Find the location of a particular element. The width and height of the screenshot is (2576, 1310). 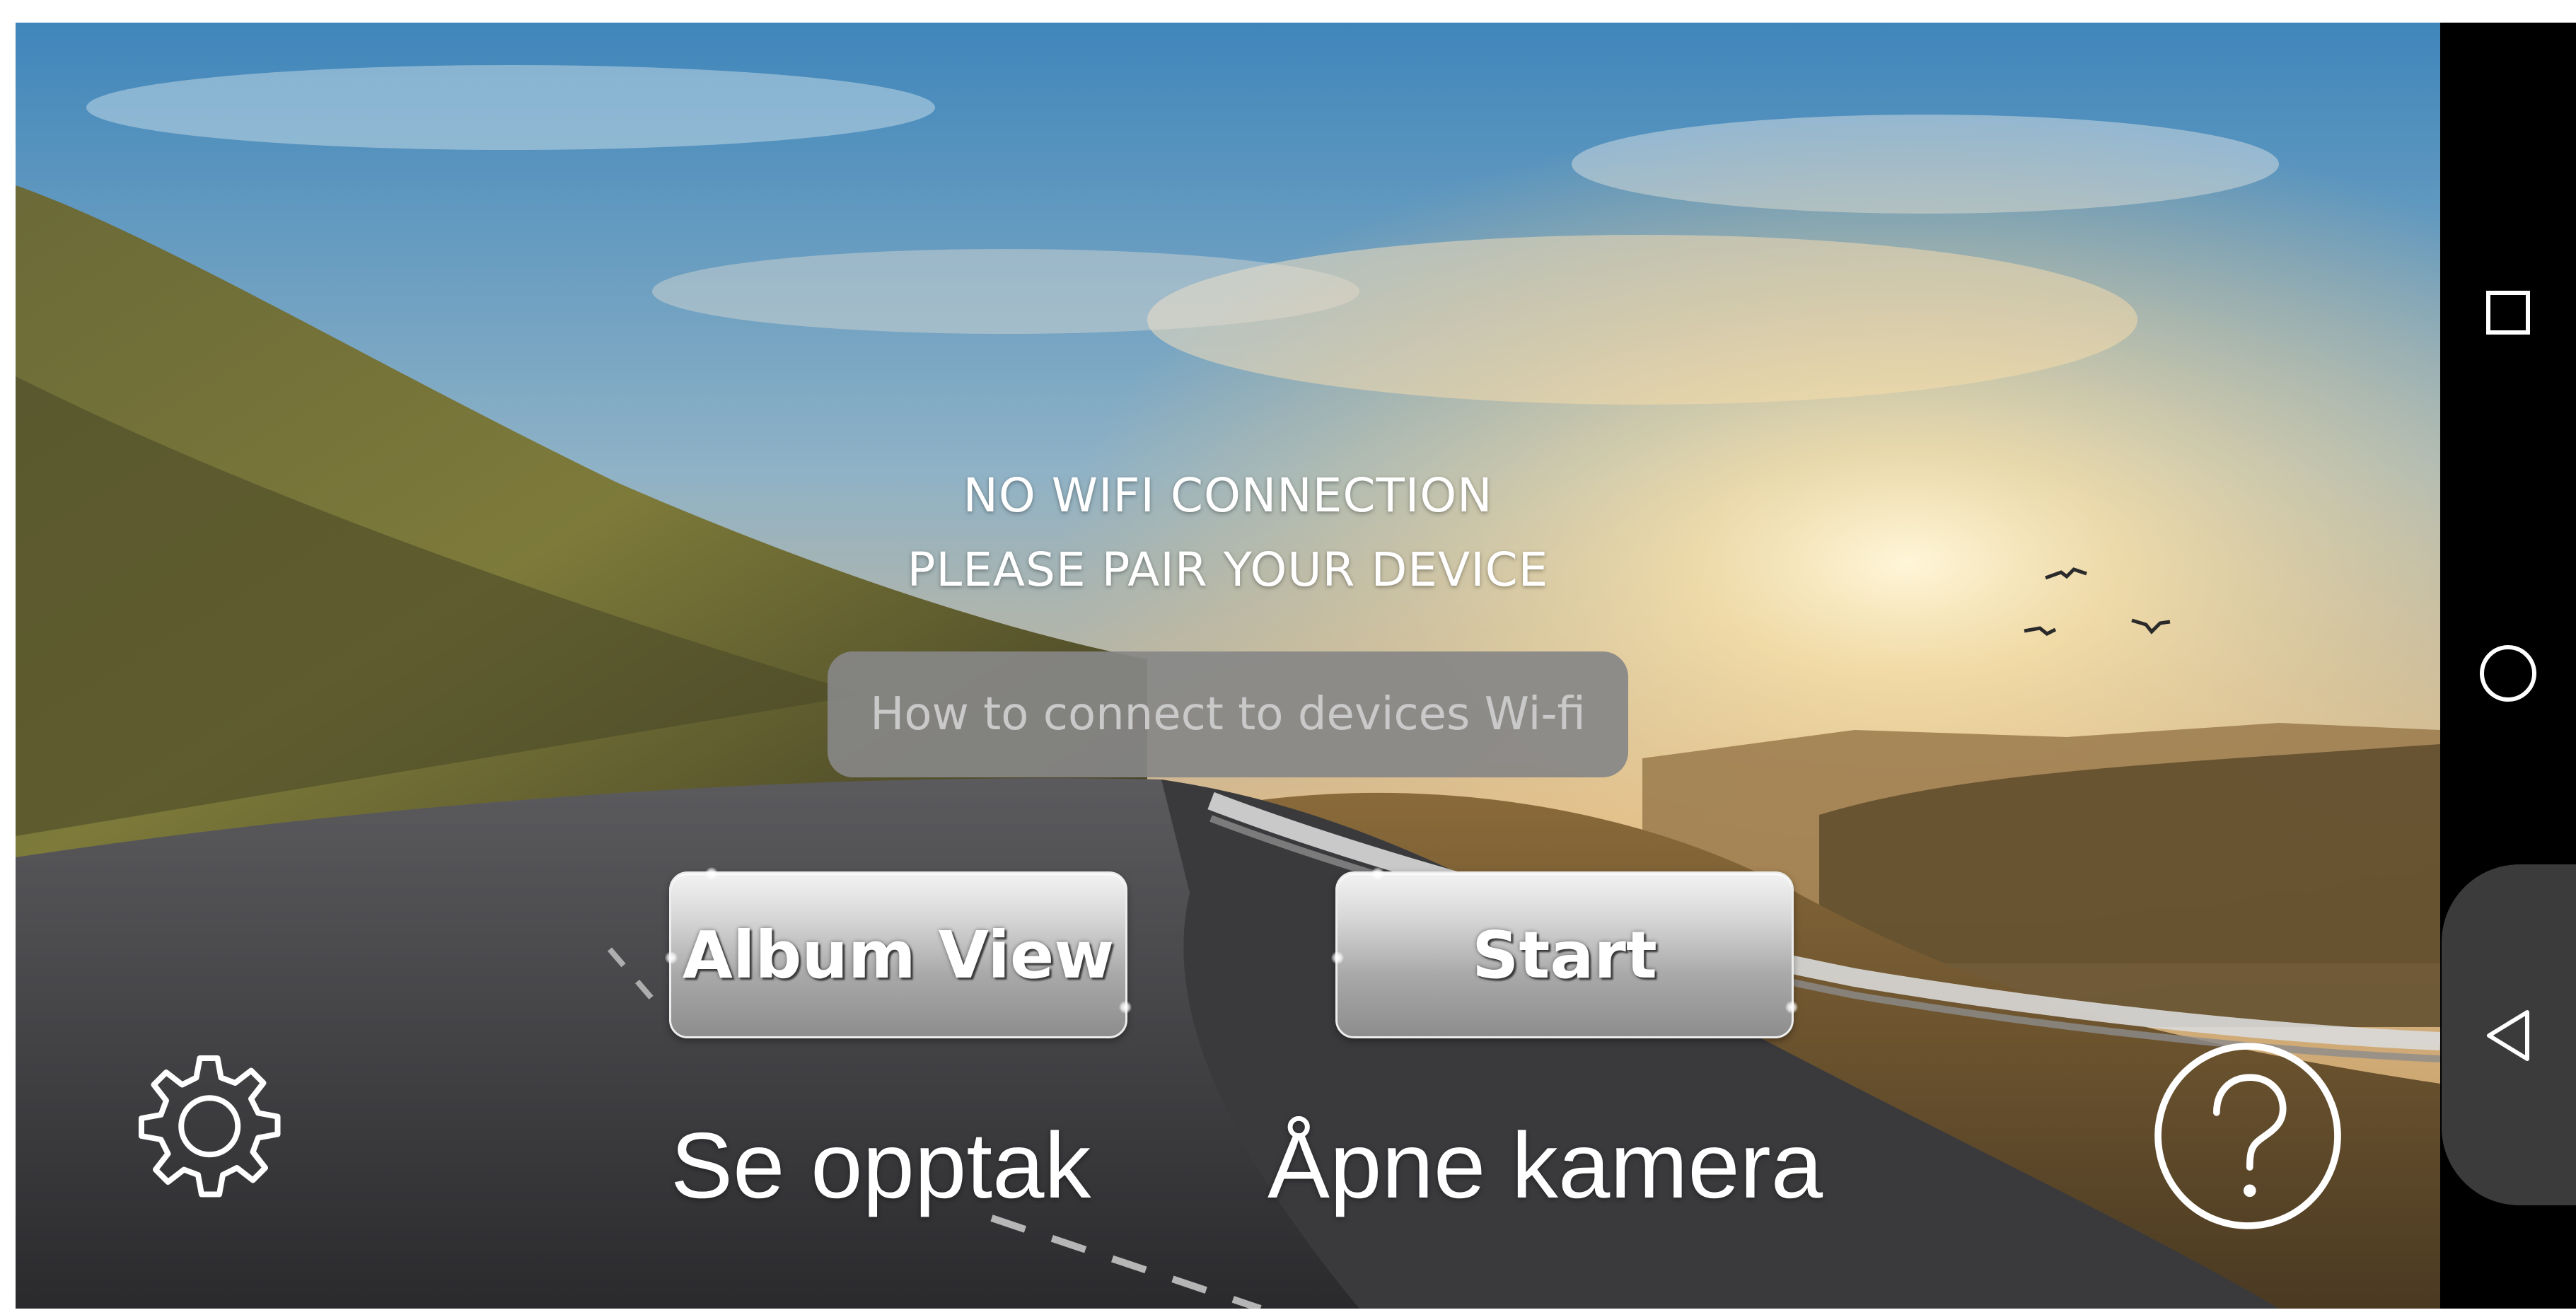

how-to-connect-wifi-label: How to connect to devices Wi-fi is located at coordinates (1228, 714).